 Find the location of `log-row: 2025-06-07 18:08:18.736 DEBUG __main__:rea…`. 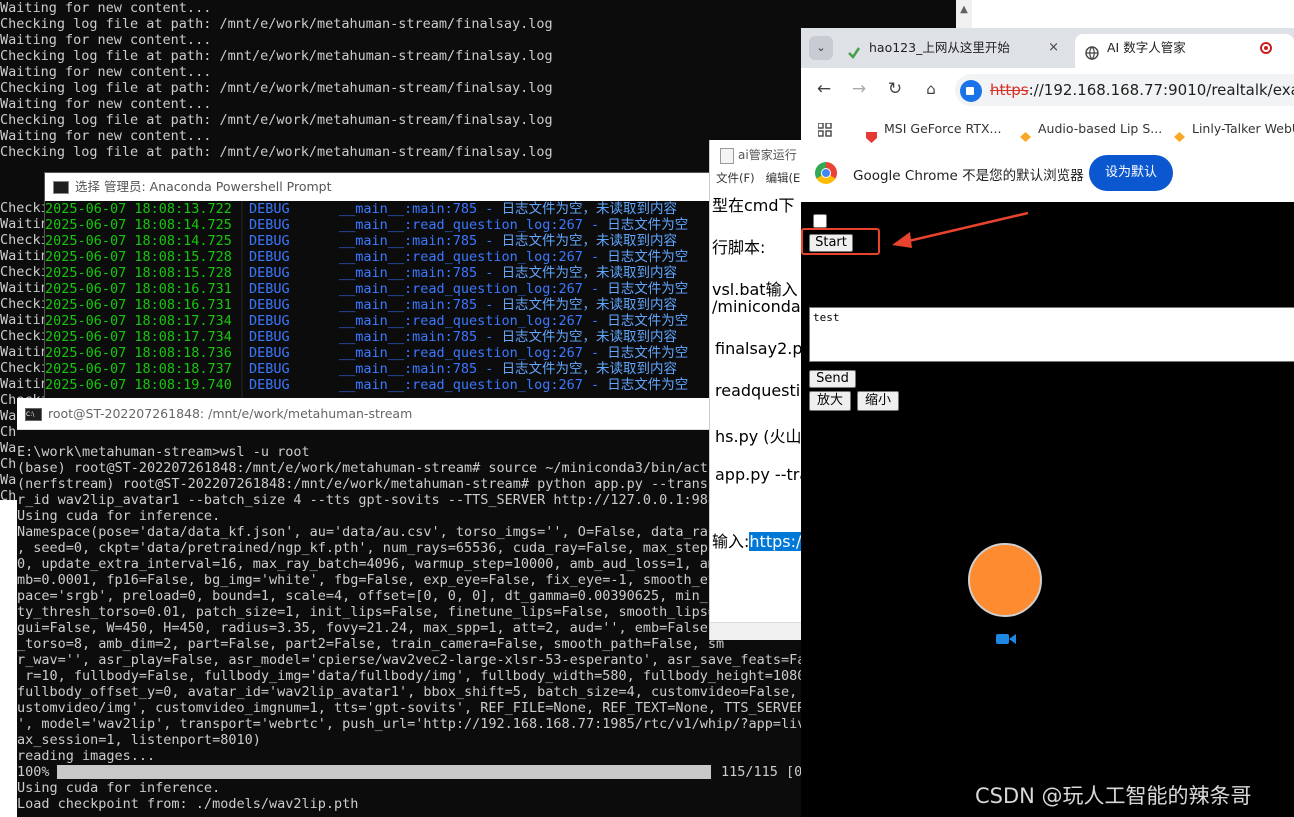

log-row: 2025-06-07 18:08:18.736 DEBUG __main__:rea… is located at coordinates (378, 353).